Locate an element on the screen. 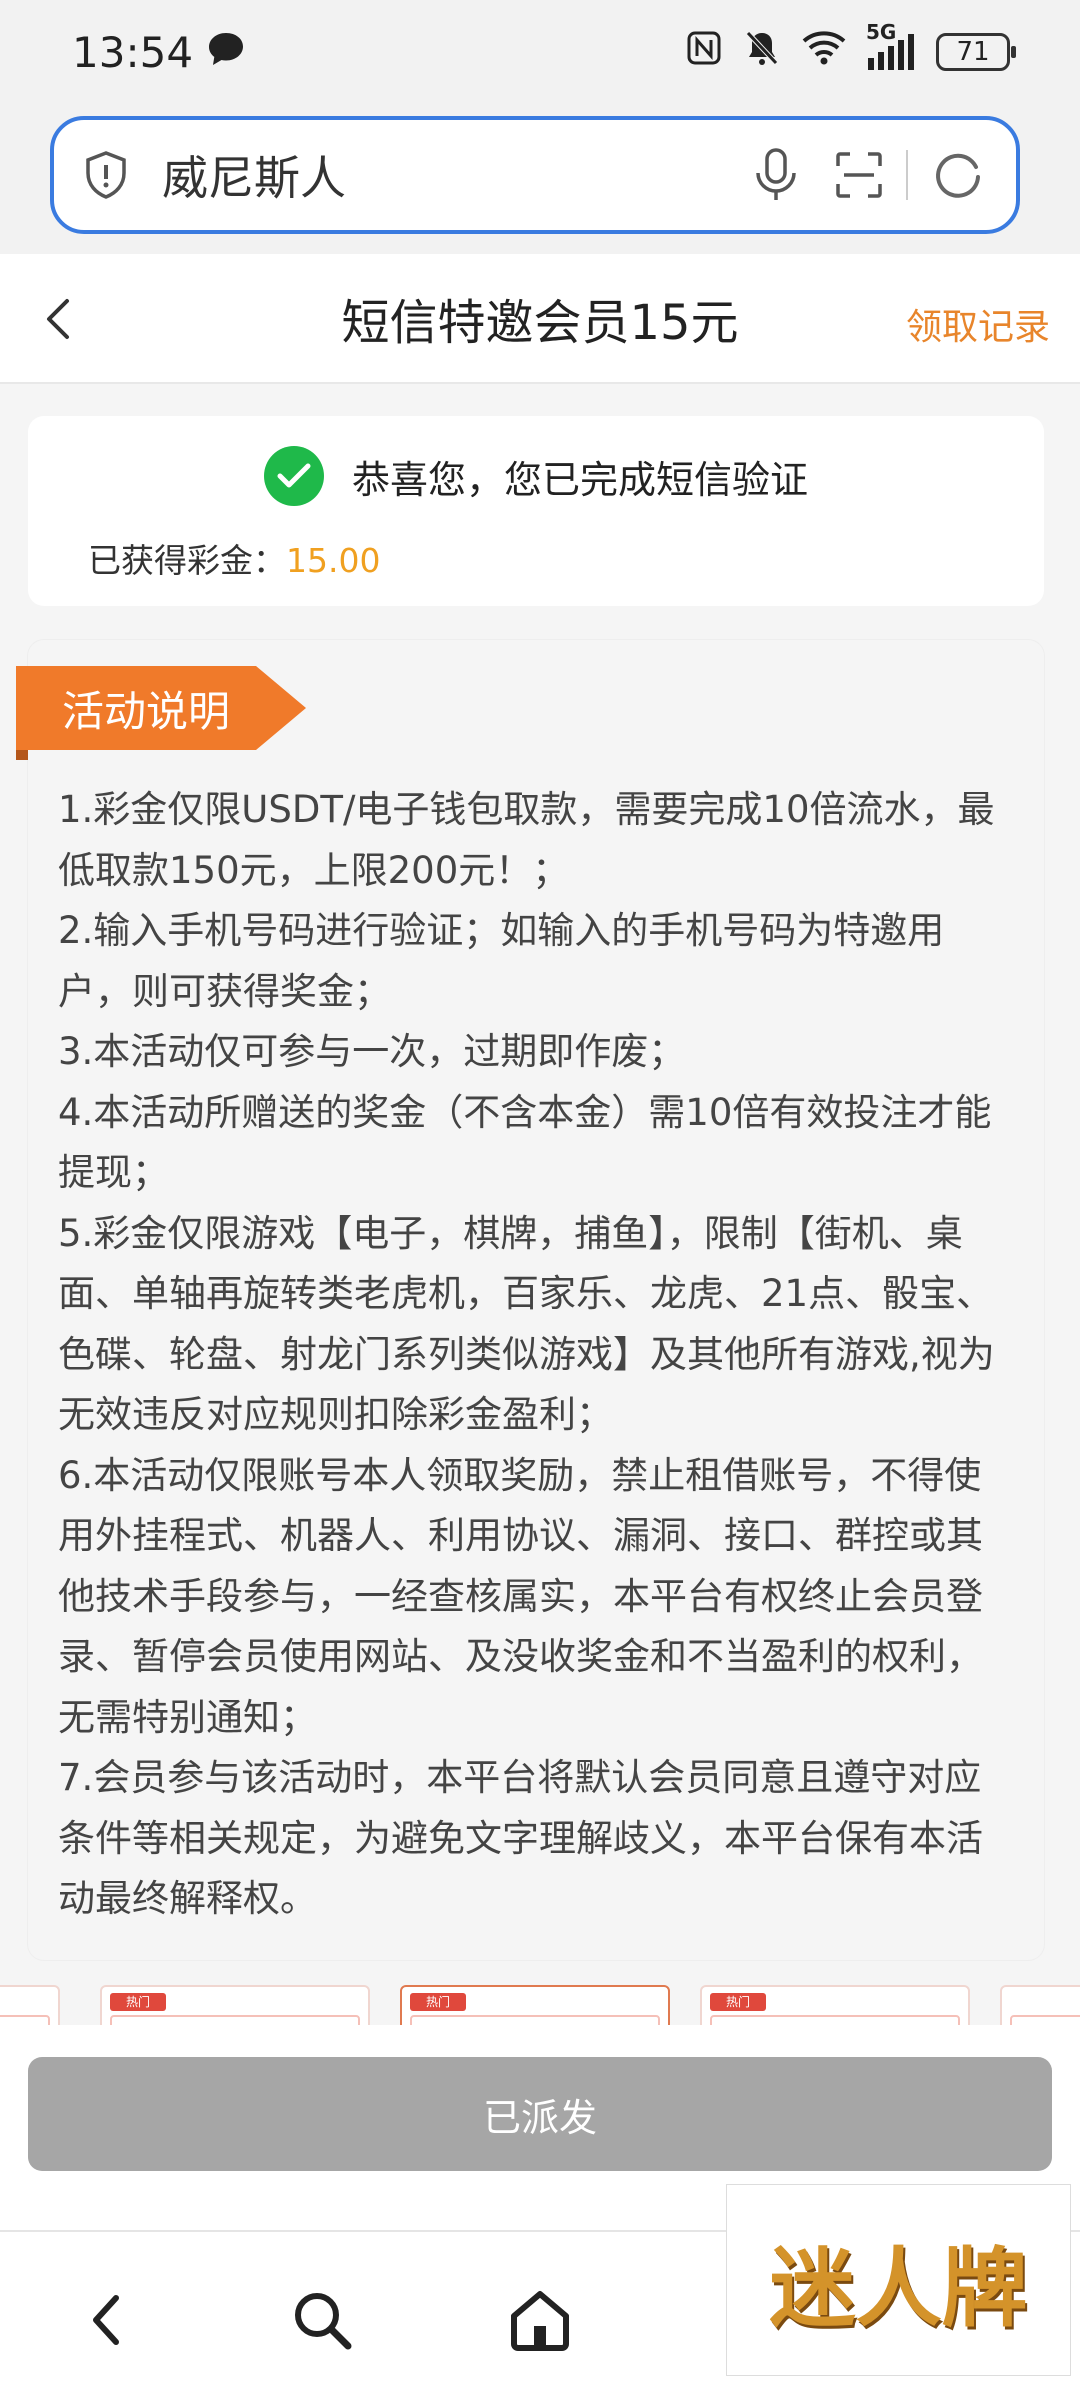 Image resolution: width=1080 pixels, height=2400 pixels. search-divider is located at coordinates (907, 175).